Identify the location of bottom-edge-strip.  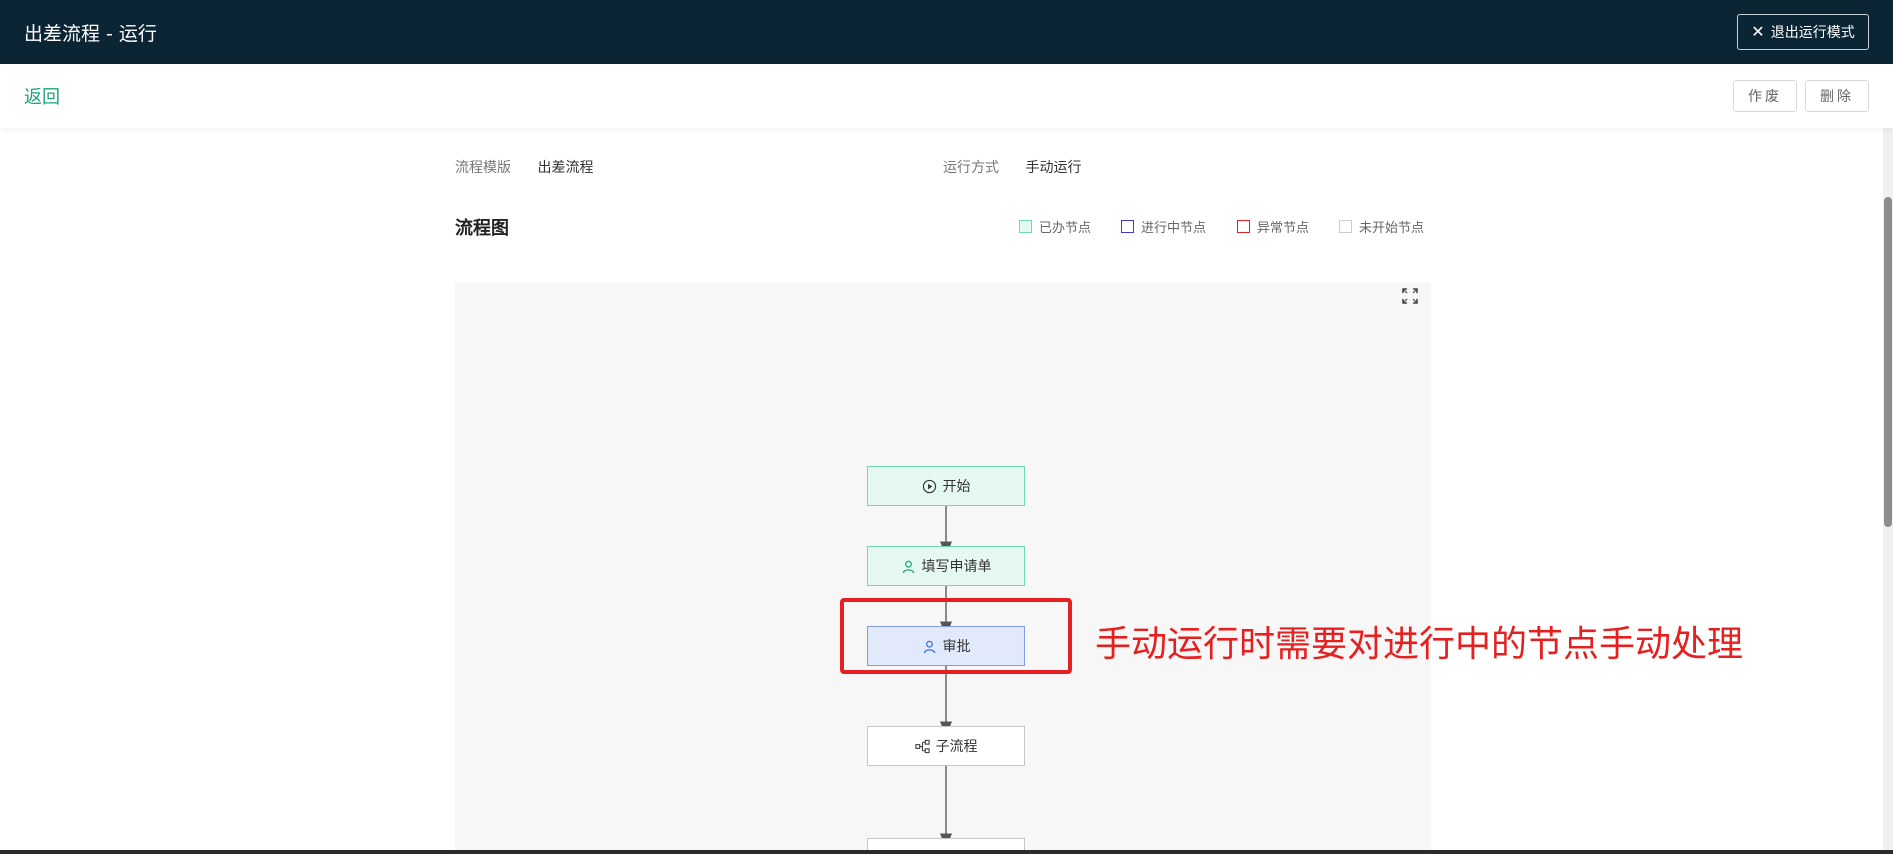
(946, 852).